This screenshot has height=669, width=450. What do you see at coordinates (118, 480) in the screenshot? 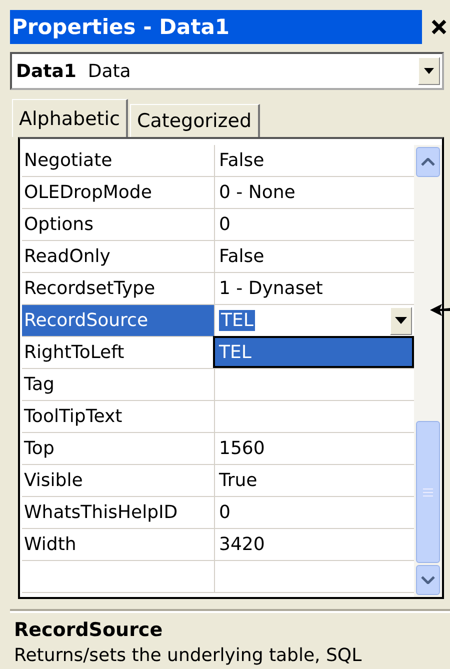
I see `property-name: Visible` at bounding box center [118, 480].